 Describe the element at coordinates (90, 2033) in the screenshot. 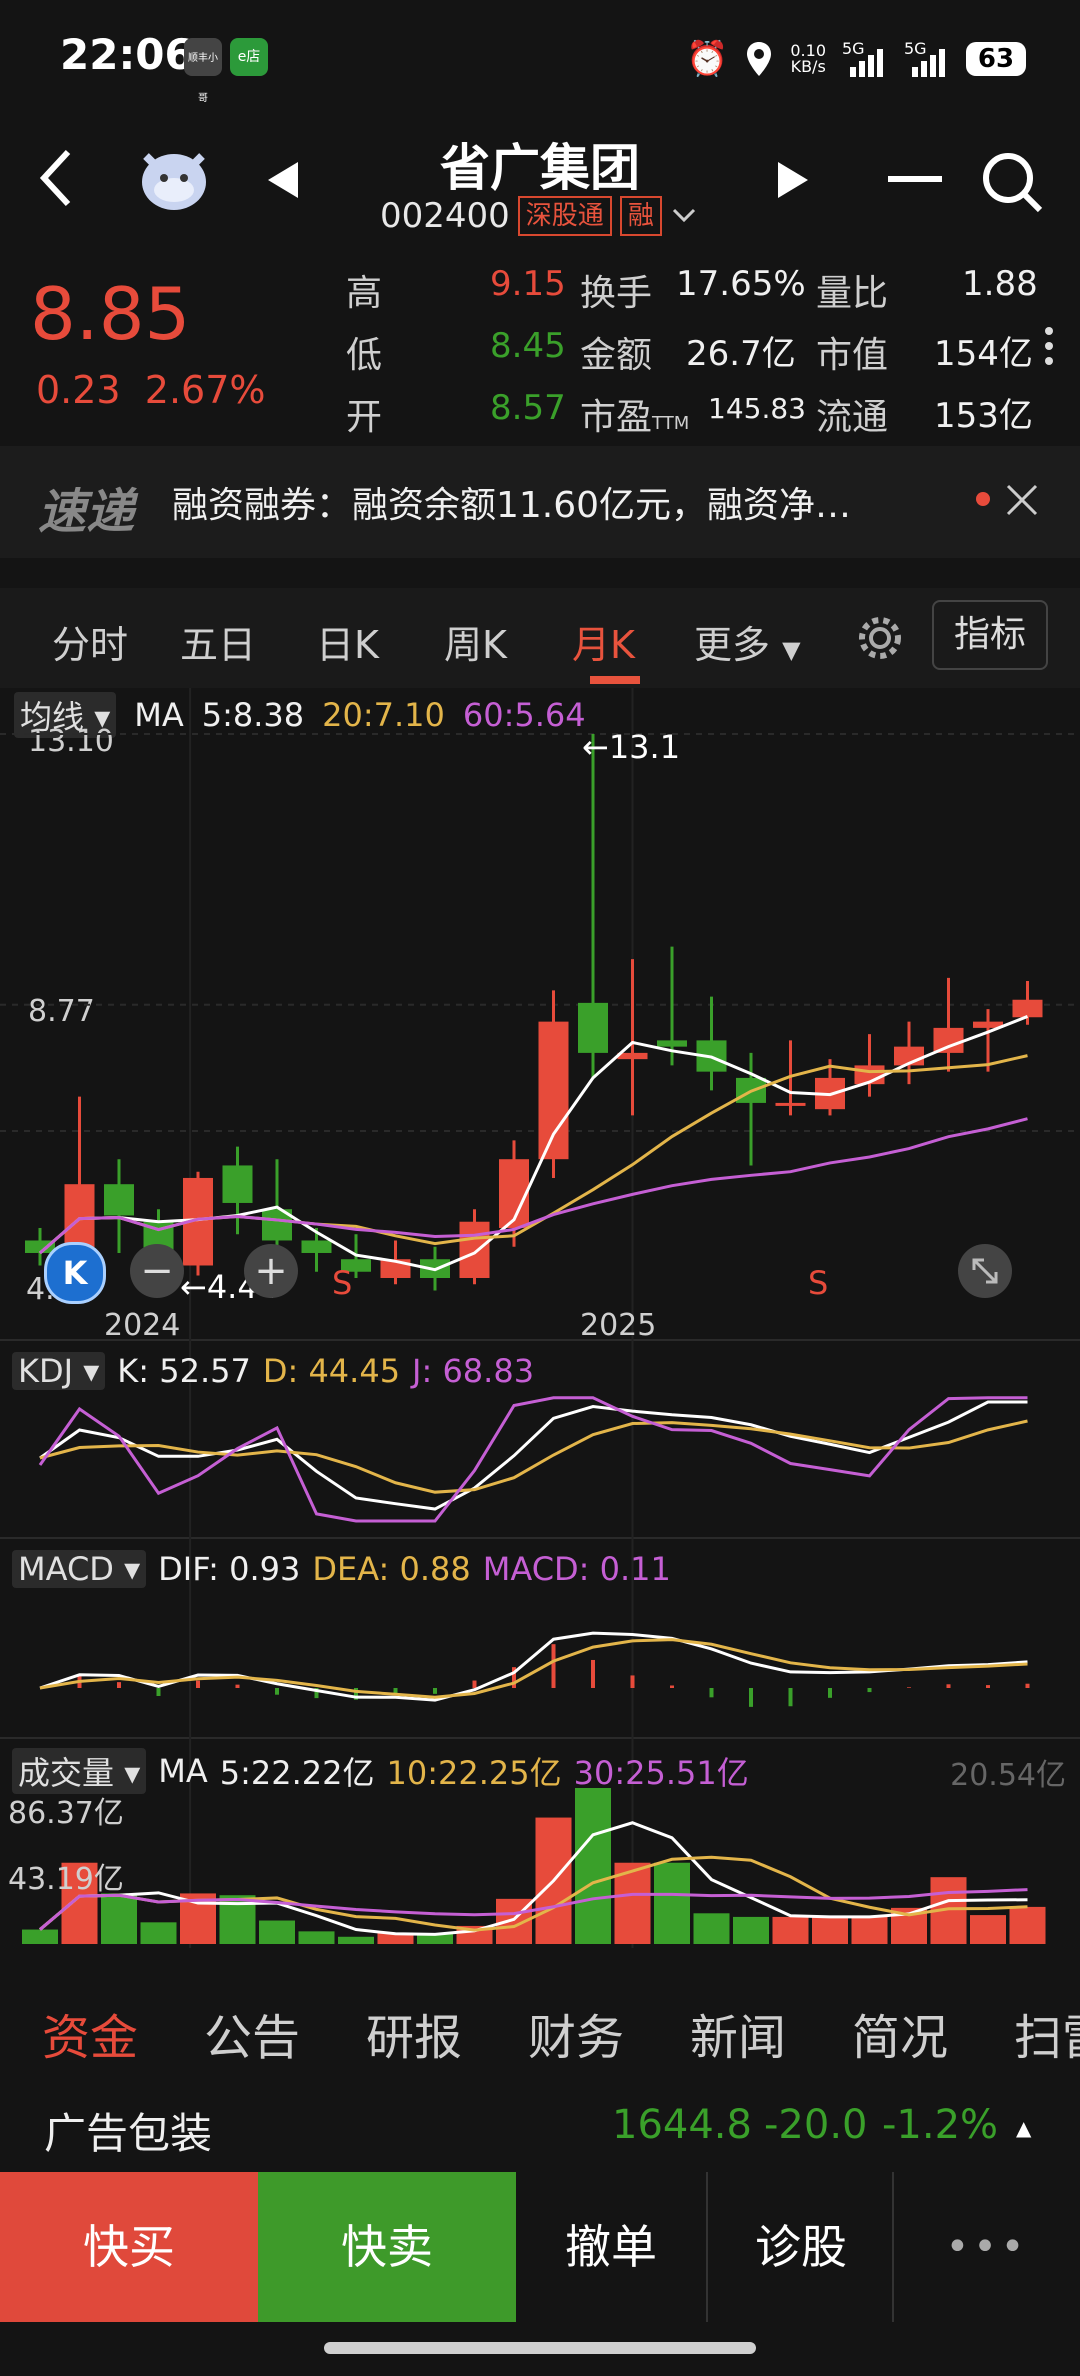

I see `tab-funds: 资金` at that location.